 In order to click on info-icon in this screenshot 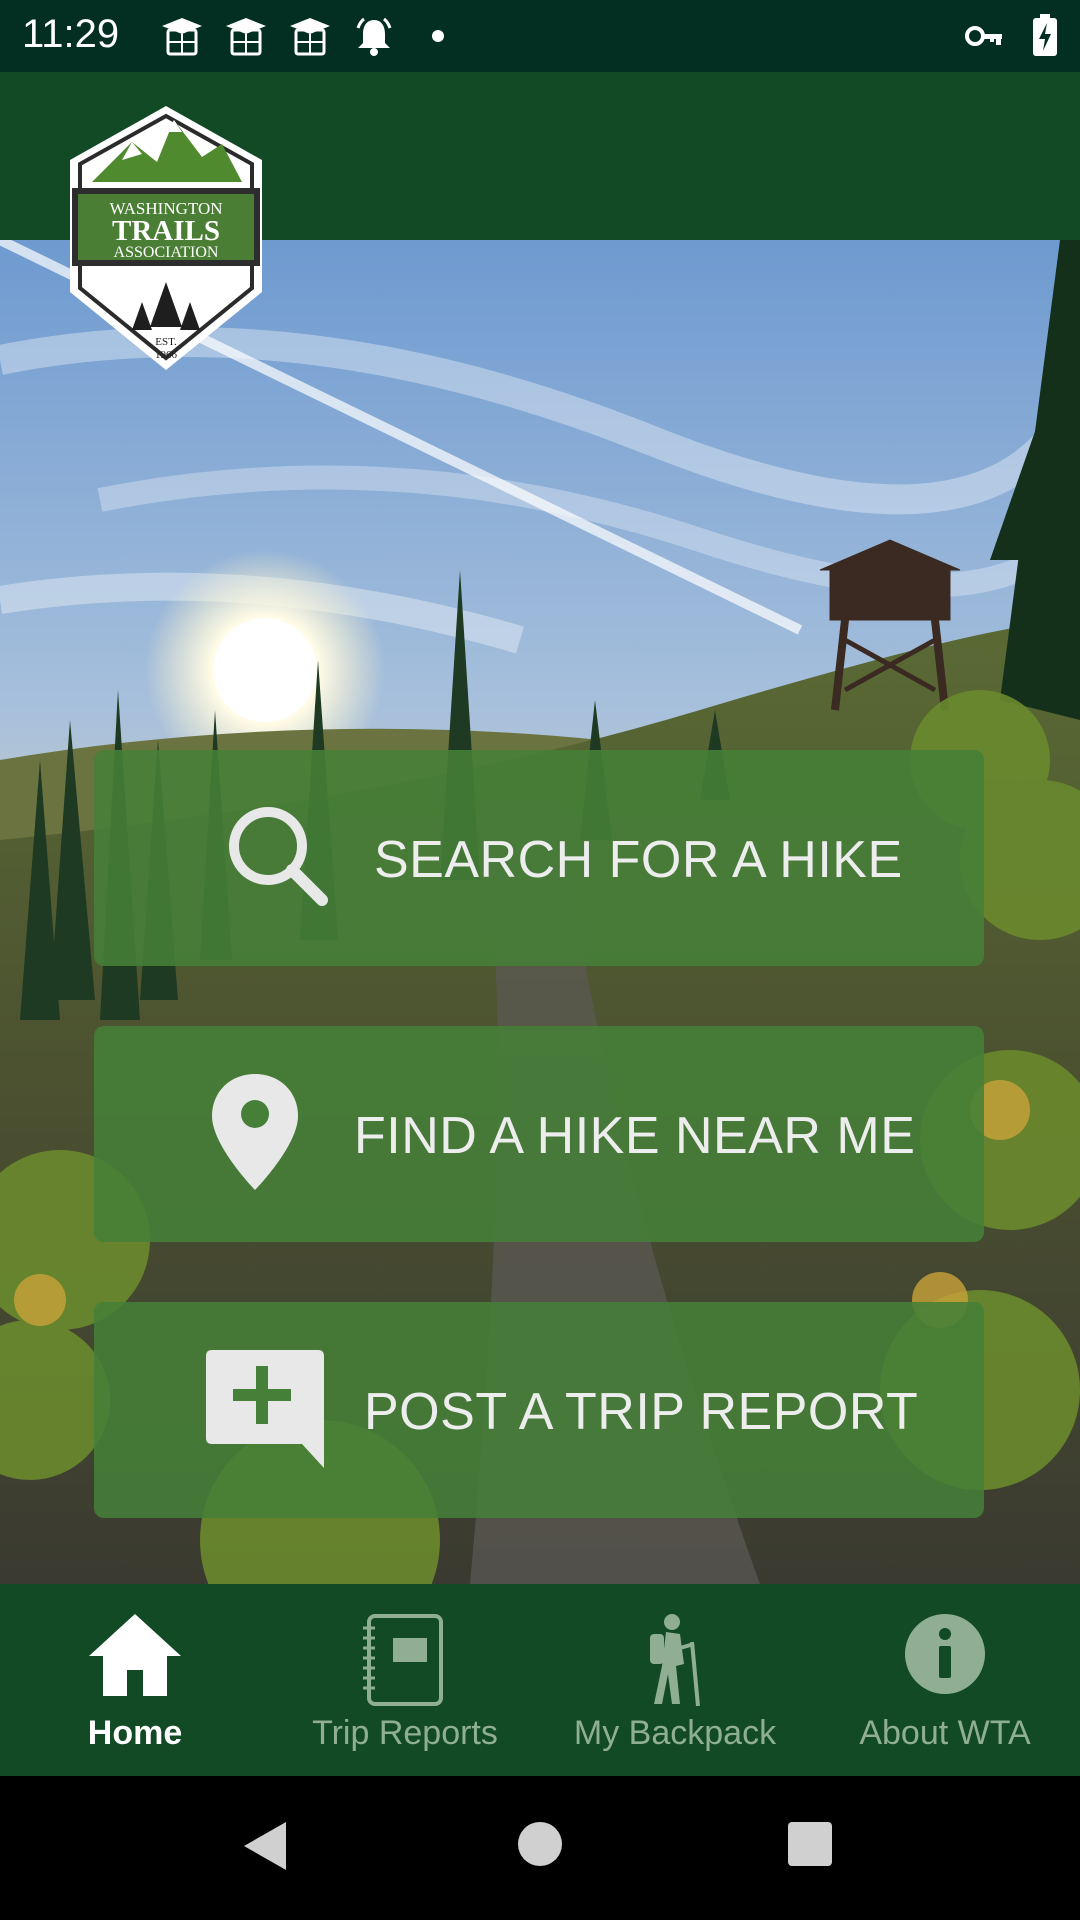, I will do `click(945, 1654)`.